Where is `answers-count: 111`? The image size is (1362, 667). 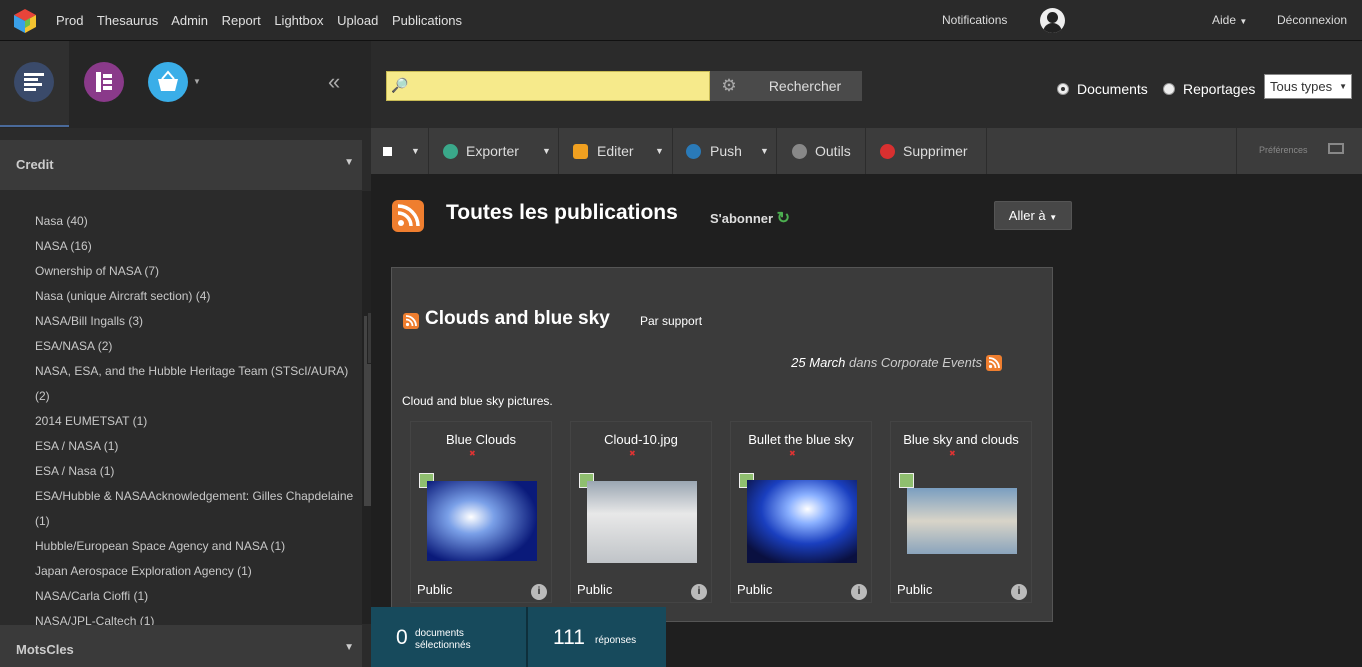 answers-count: 111 is located at coordinates (569, 637).